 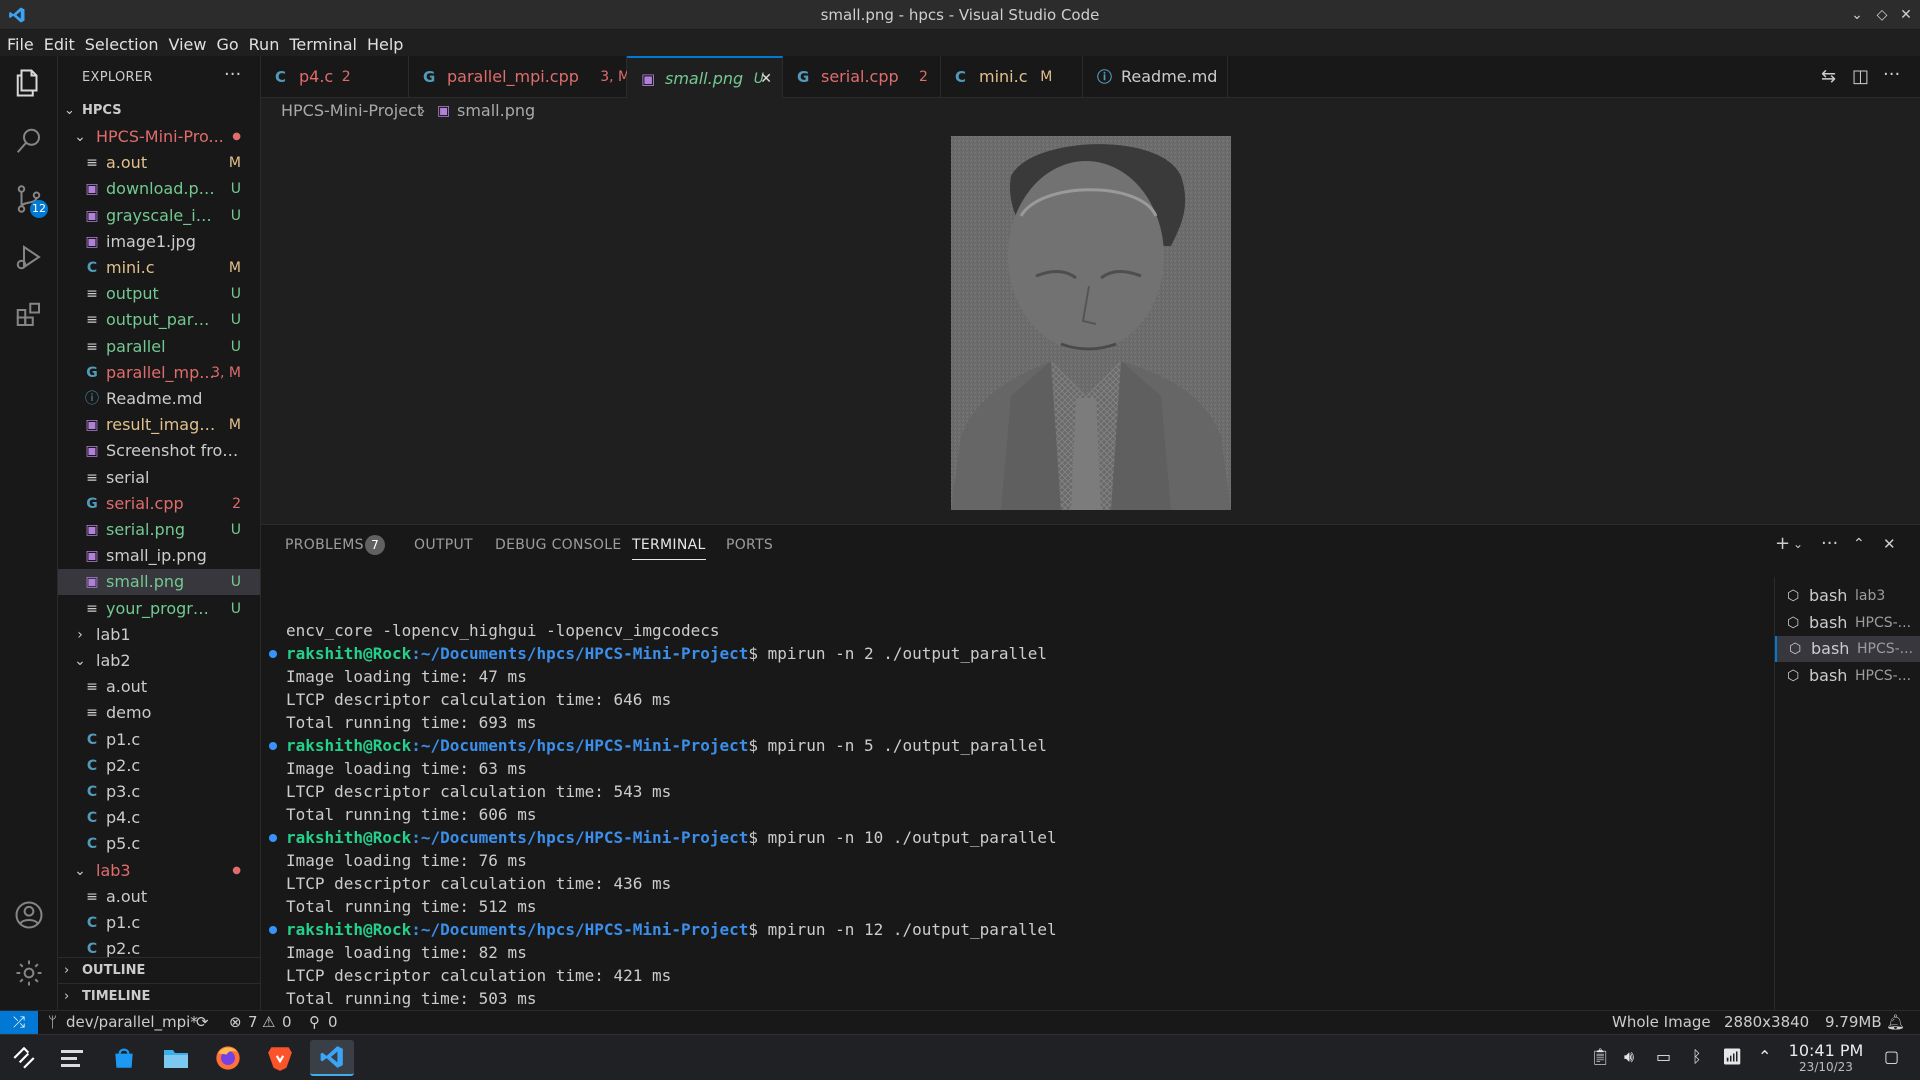 I want to click on tree-file: ≡ output_parallel U, so click(x=159, y=320).